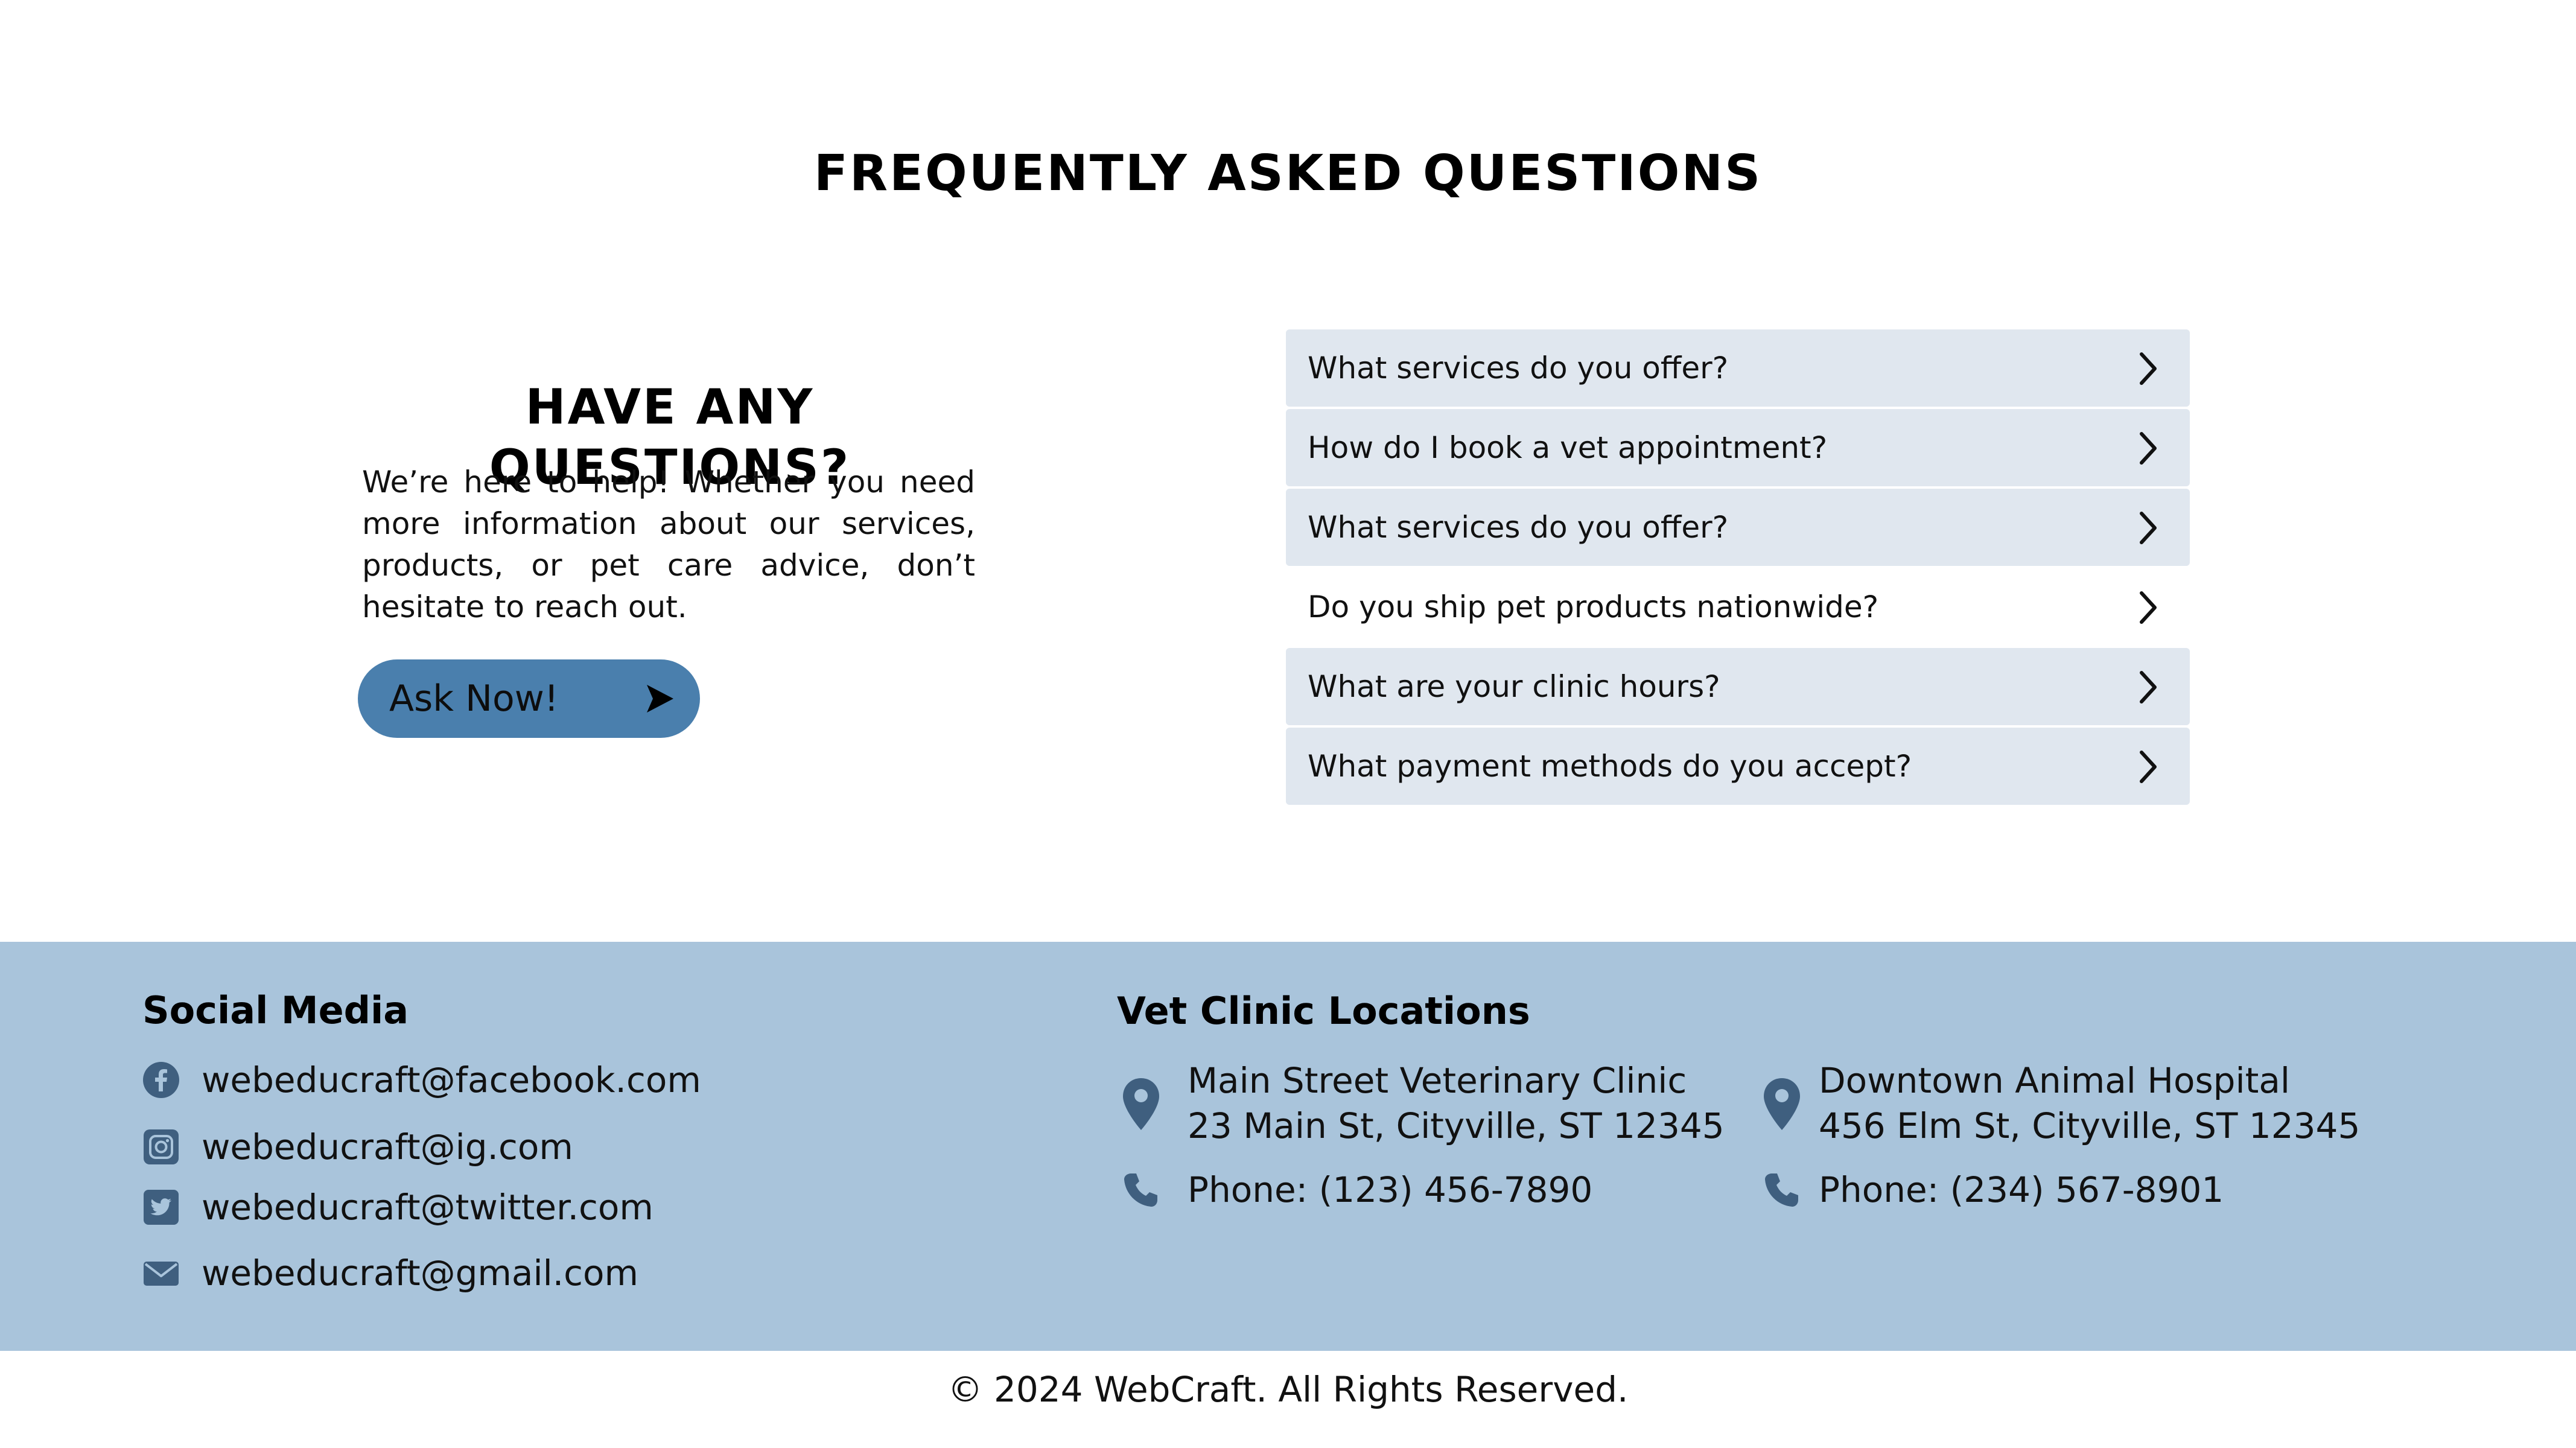 The height and width of the screenshot is (1448, 2576). I want to click on social-link-twitter: webeducraft@twitter.com, so click(398, 1207).